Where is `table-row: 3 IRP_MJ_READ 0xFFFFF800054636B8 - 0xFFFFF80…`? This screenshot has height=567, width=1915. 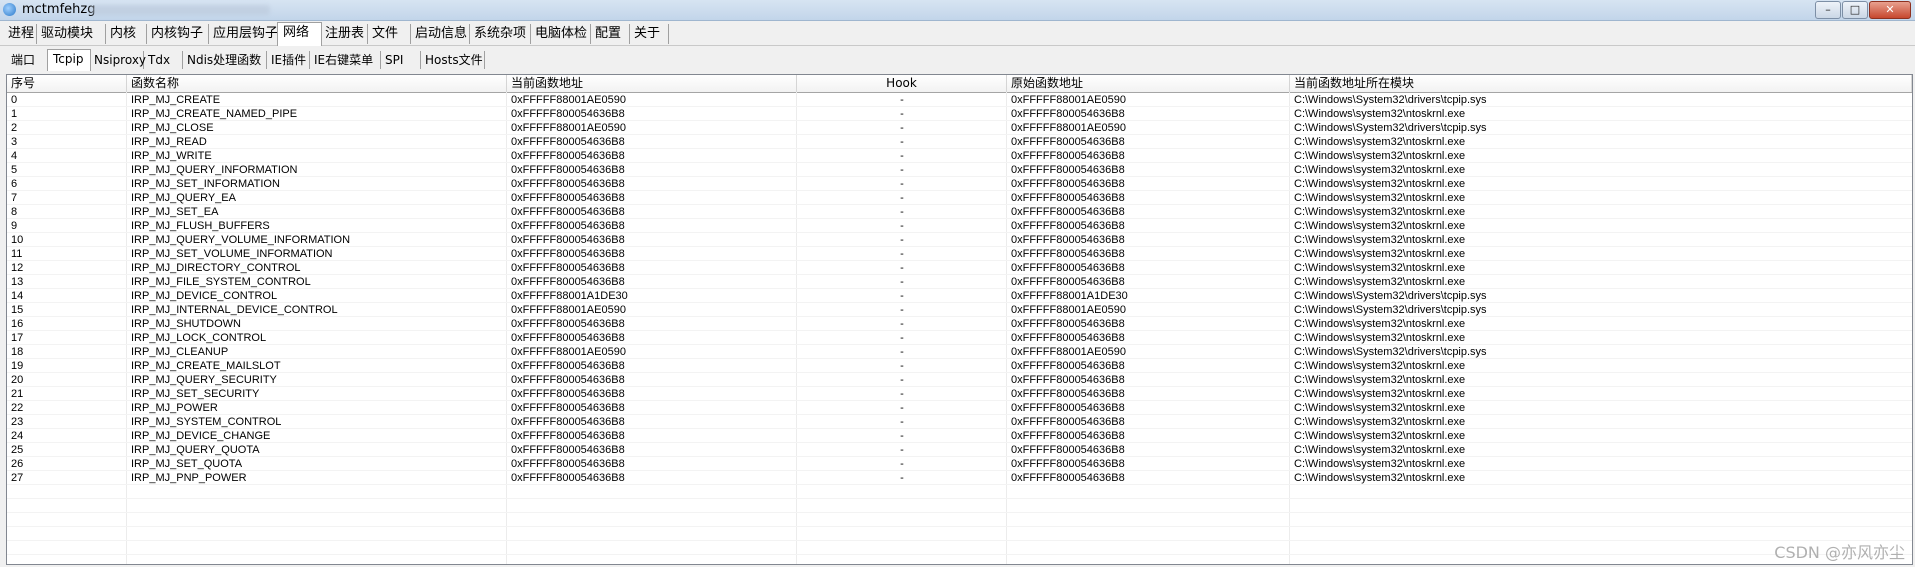
table-row: 3 IRP_MJ_READ 0xFFFFF800054636B8 - 0xFFFFF80… is located at coordinates (959, 142).